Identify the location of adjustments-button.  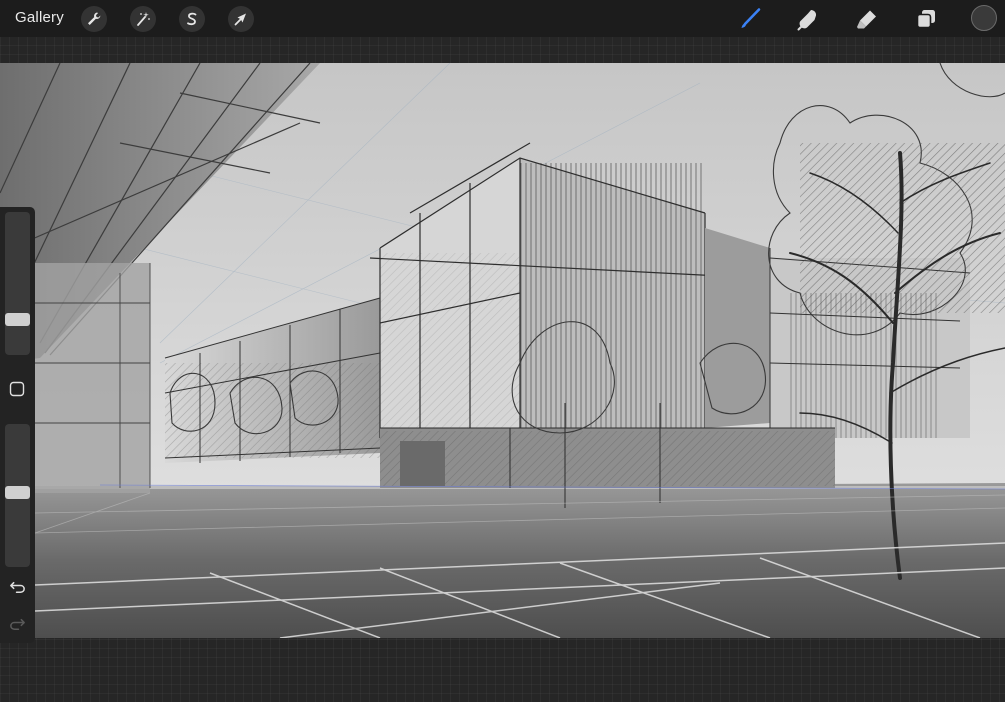
(143, 19).